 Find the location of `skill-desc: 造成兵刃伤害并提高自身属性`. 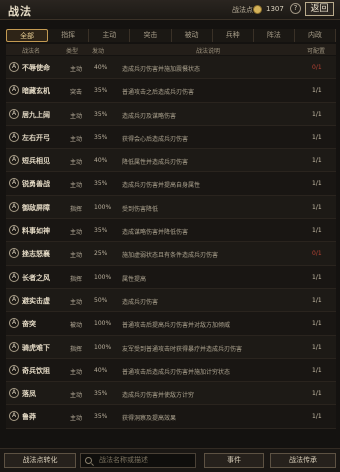

skill-desc: 造成兵刃伤害并提高自身属性 is located at coordinates (161, 186).